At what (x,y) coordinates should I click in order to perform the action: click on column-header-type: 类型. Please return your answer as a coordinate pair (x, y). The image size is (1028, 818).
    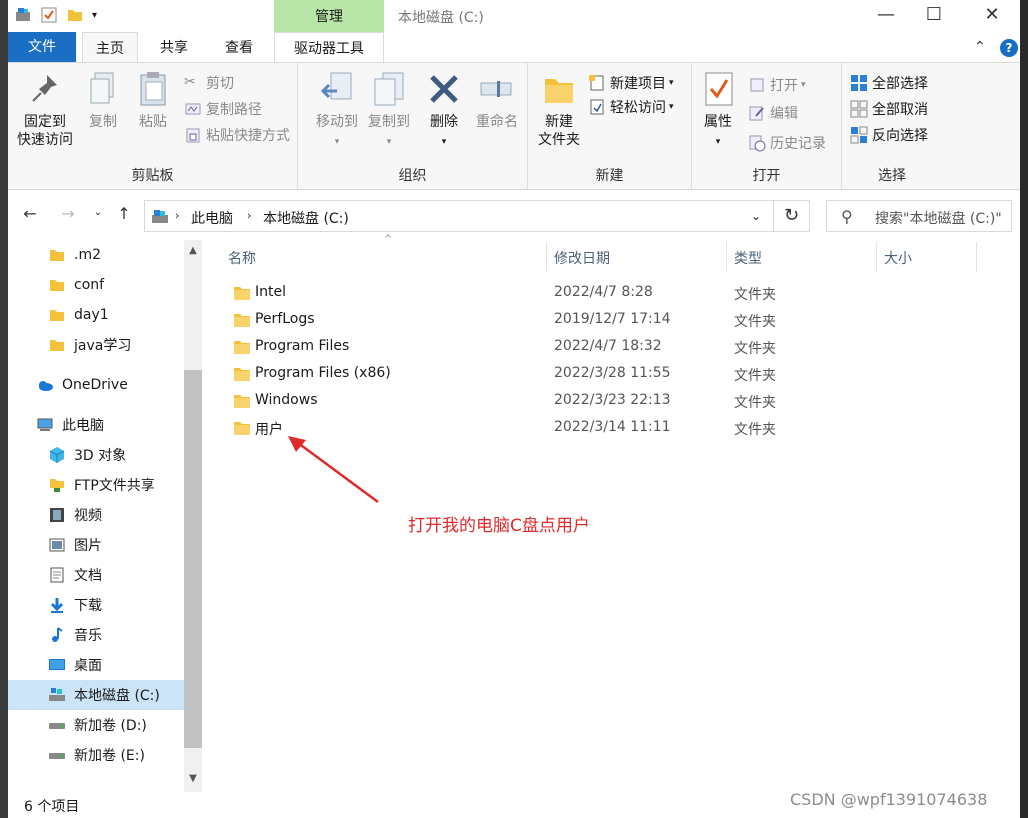
    Looking at the image, I should click on (748, 258).